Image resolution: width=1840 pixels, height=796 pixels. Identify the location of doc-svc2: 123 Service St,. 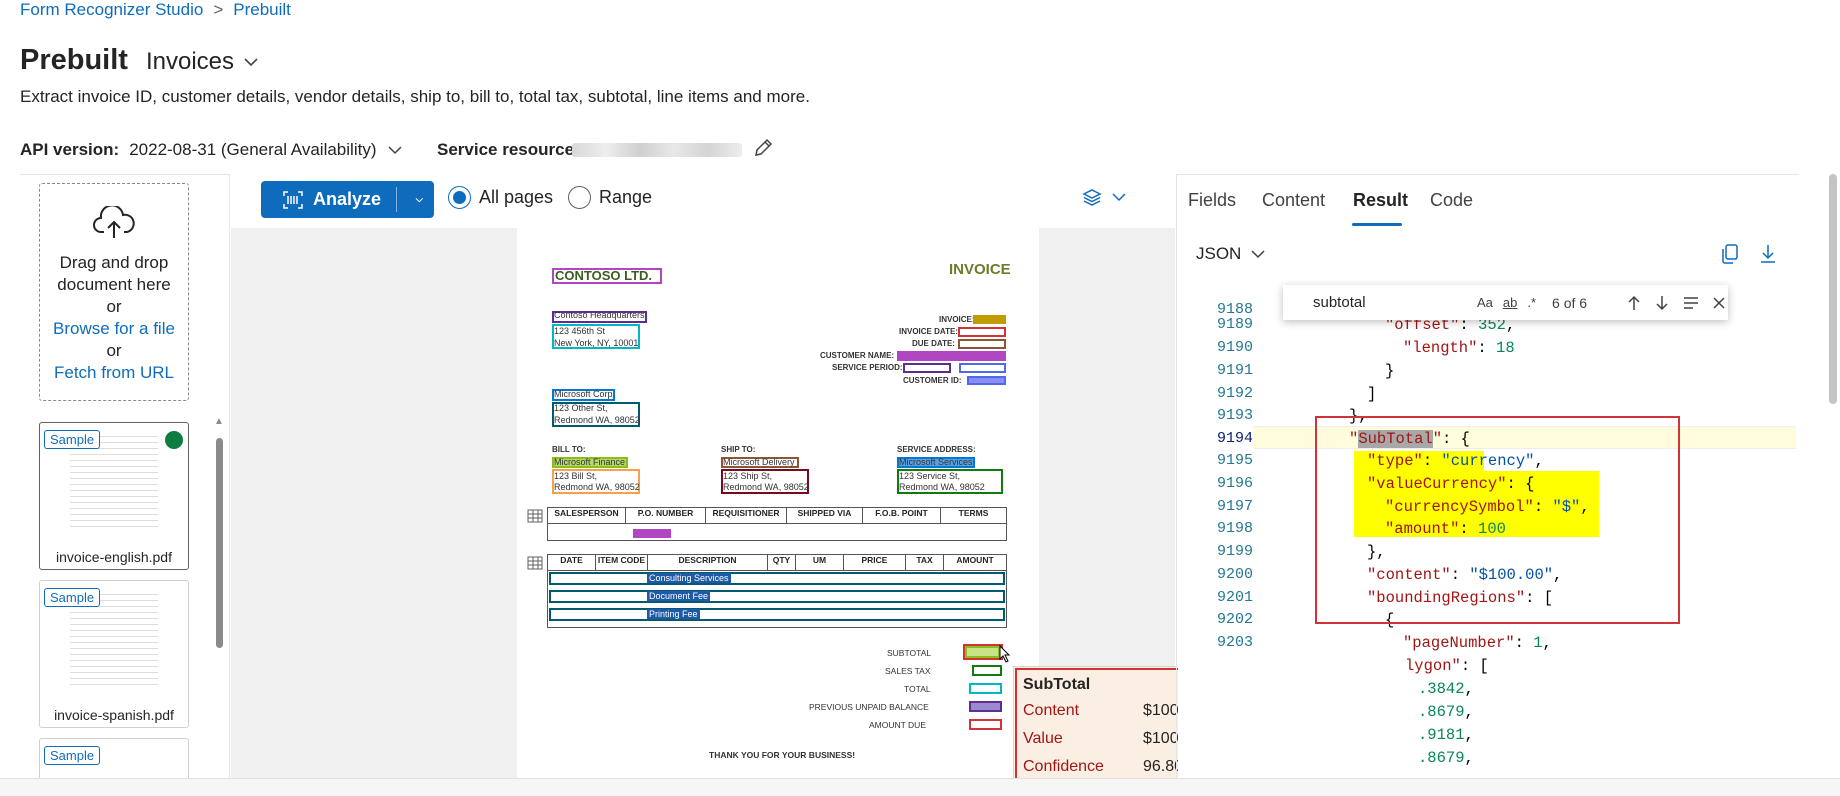
(930, 476).